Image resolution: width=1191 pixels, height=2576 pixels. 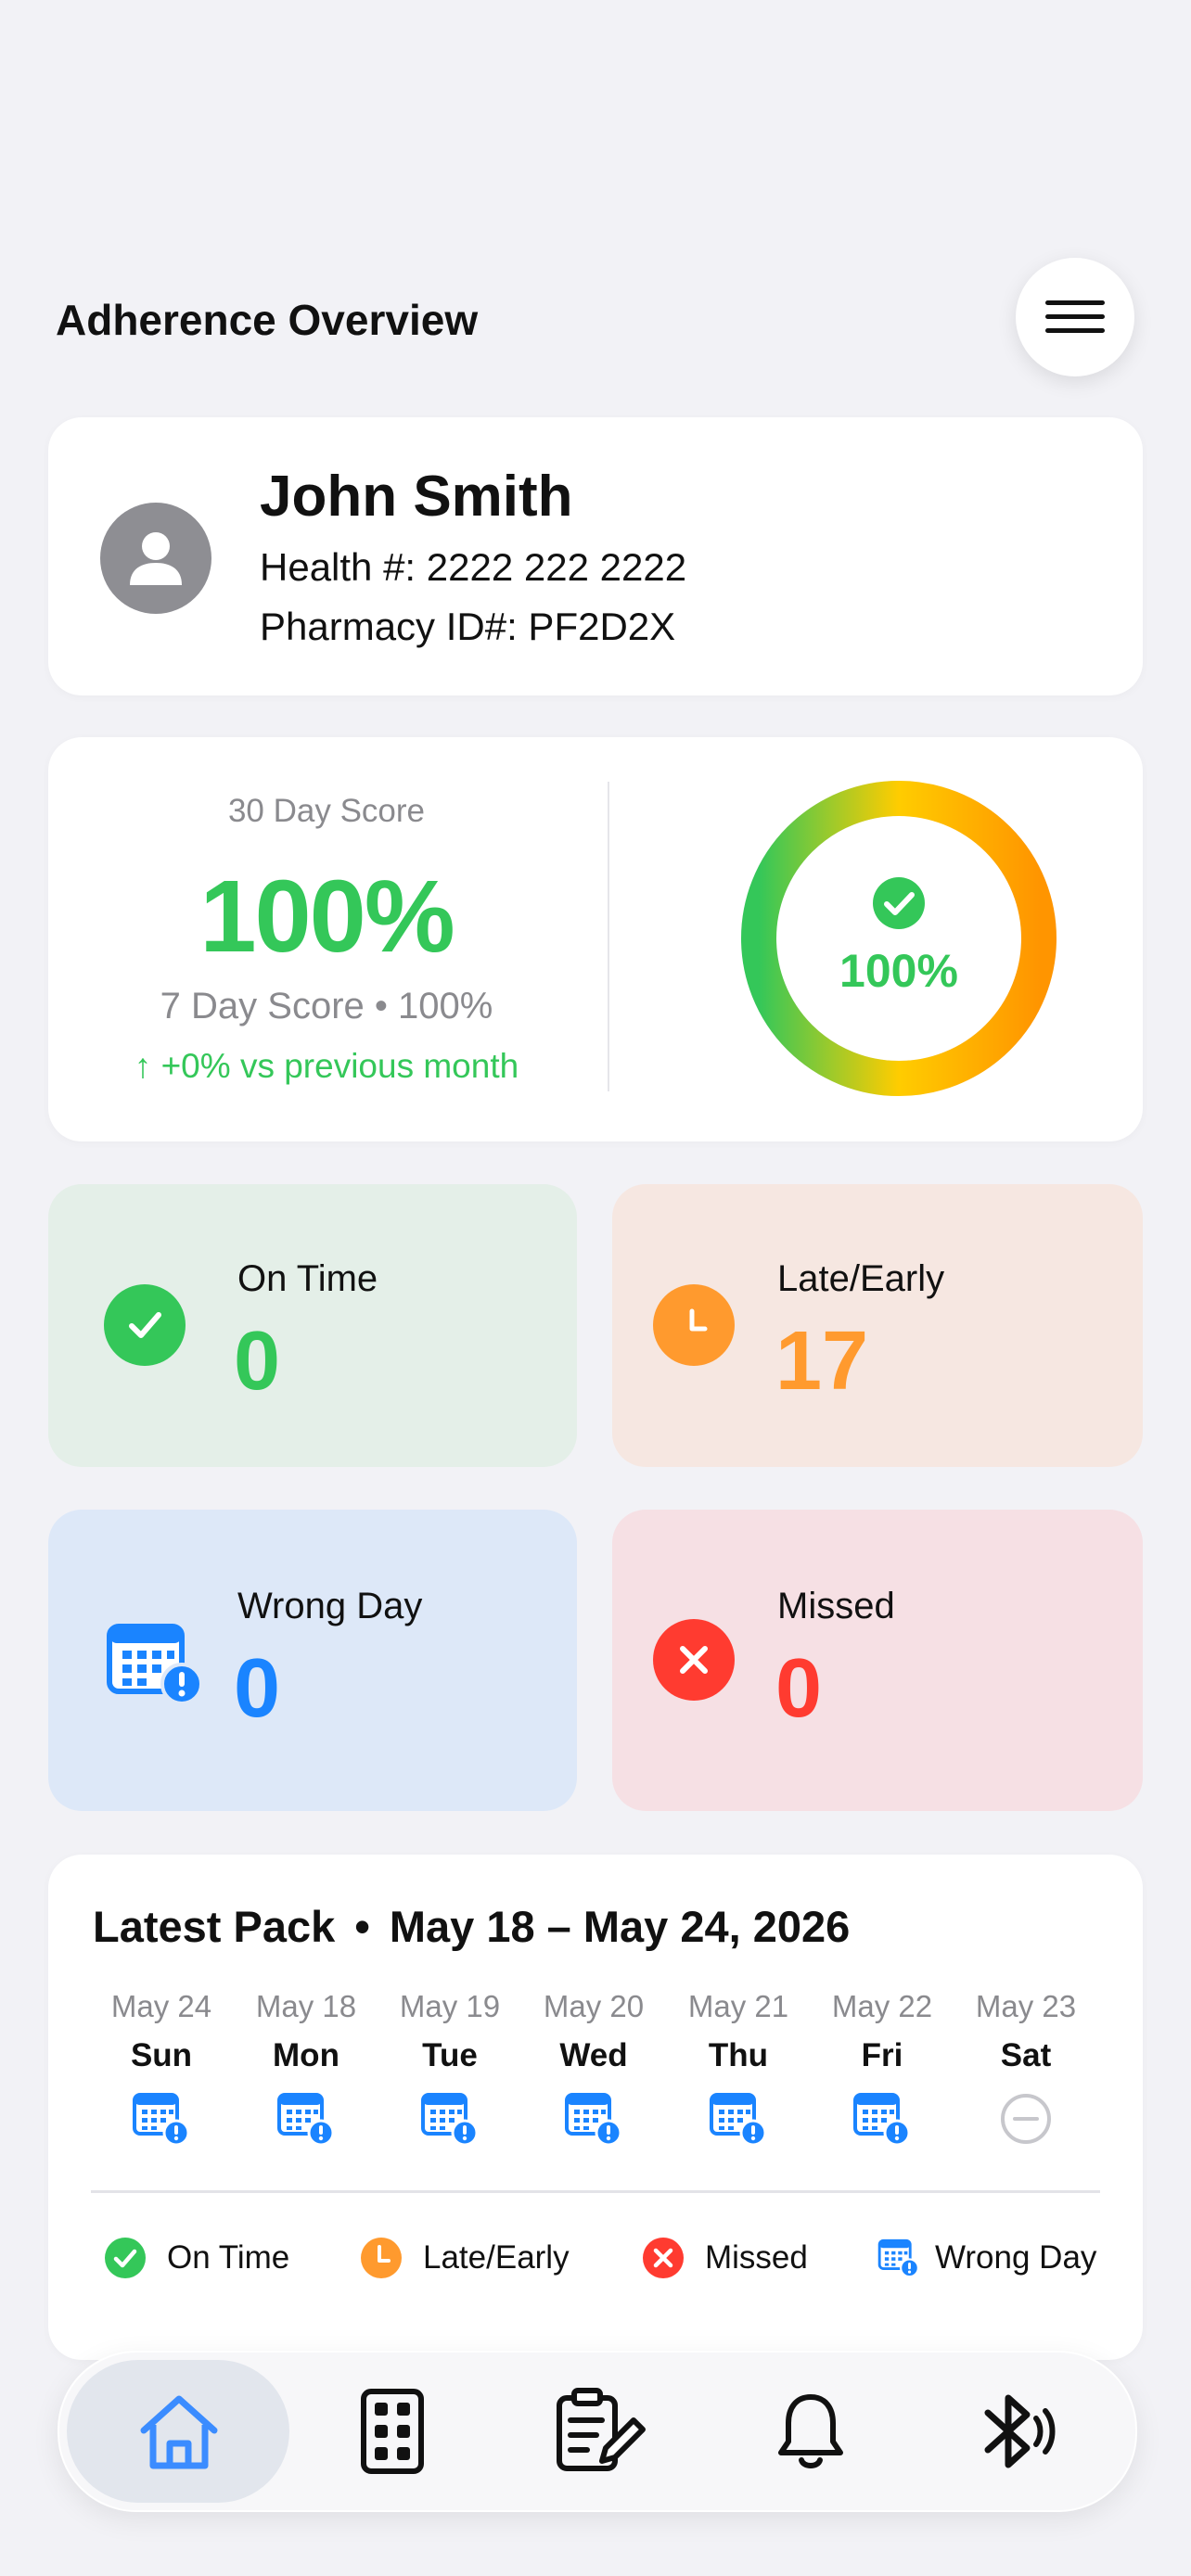 I want to click on wrong-day-count: 0, so click(x=257, y=1688).